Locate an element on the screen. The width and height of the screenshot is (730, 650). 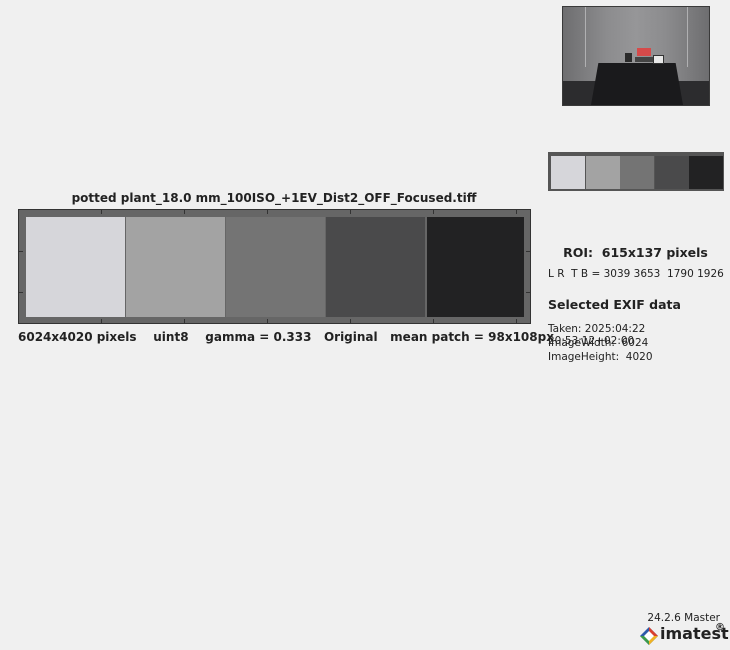
roi-size: ROI: 615x137 pixels is located at coordinates (635, 252).